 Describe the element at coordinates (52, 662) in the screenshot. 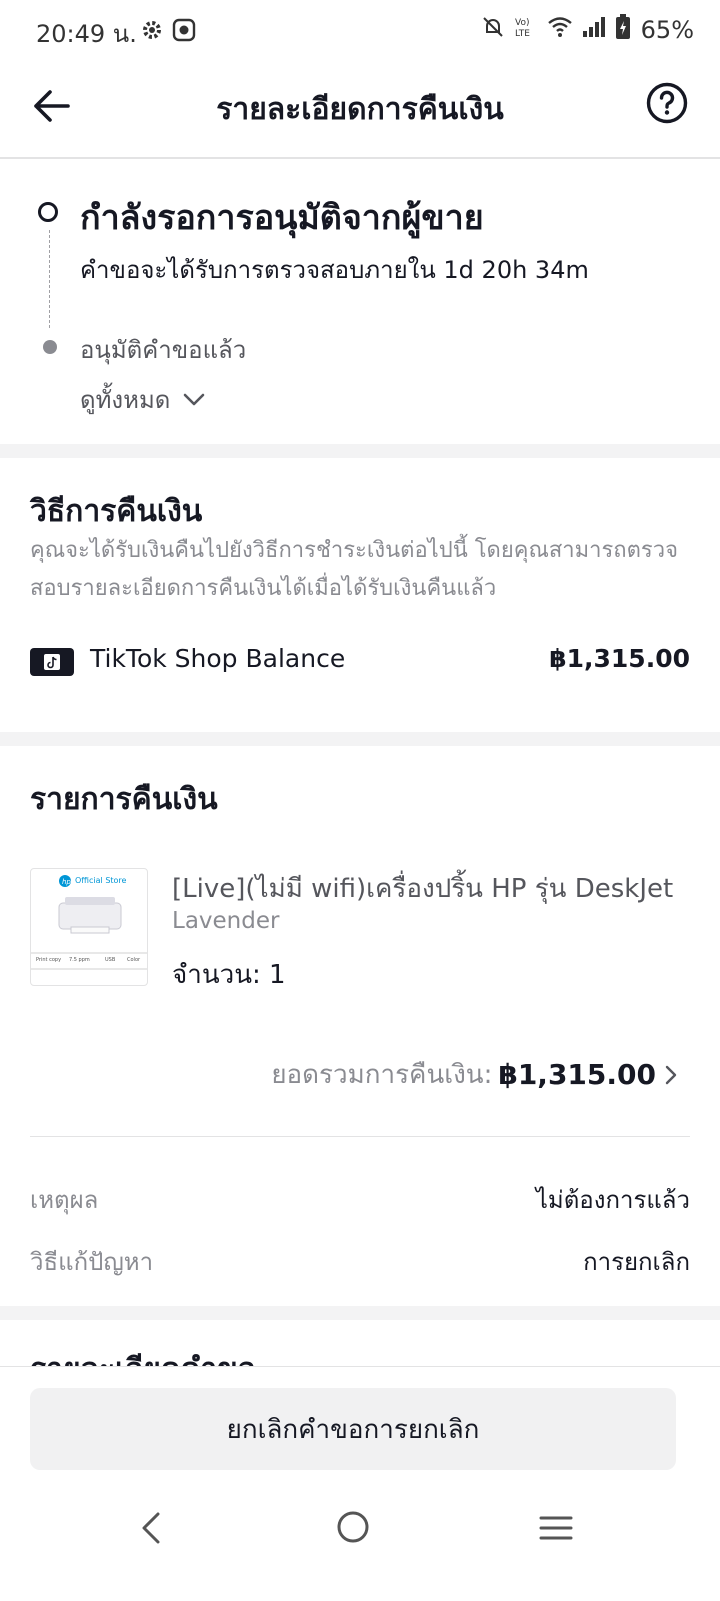

I see `tiktok-shop-icon` at that location.